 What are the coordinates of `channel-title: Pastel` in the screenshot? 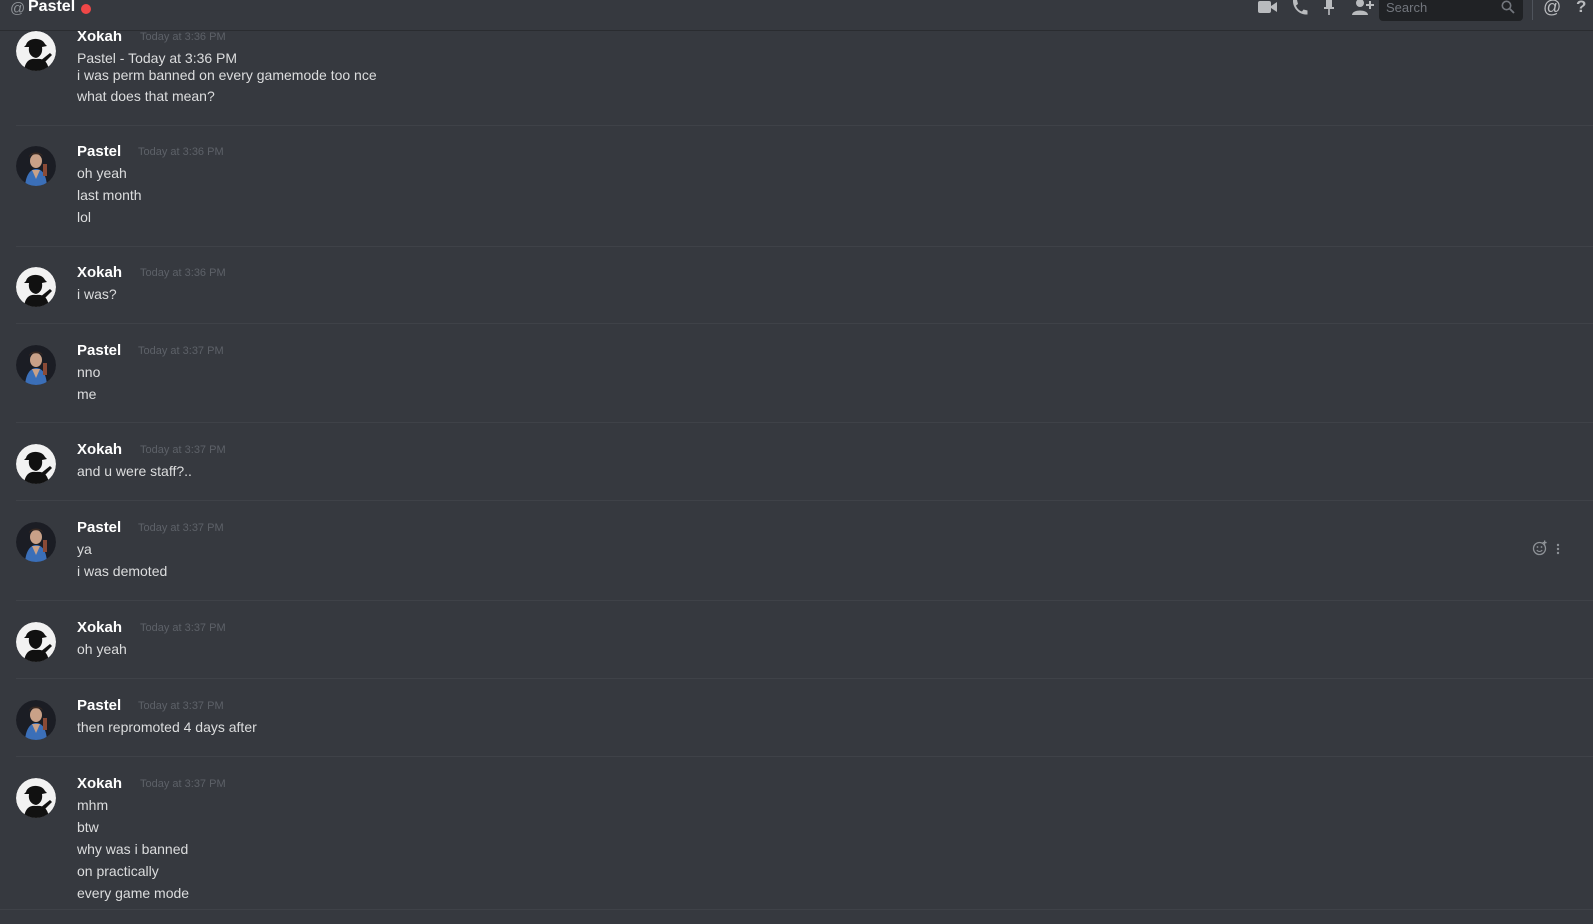 It's located at (51, 8).